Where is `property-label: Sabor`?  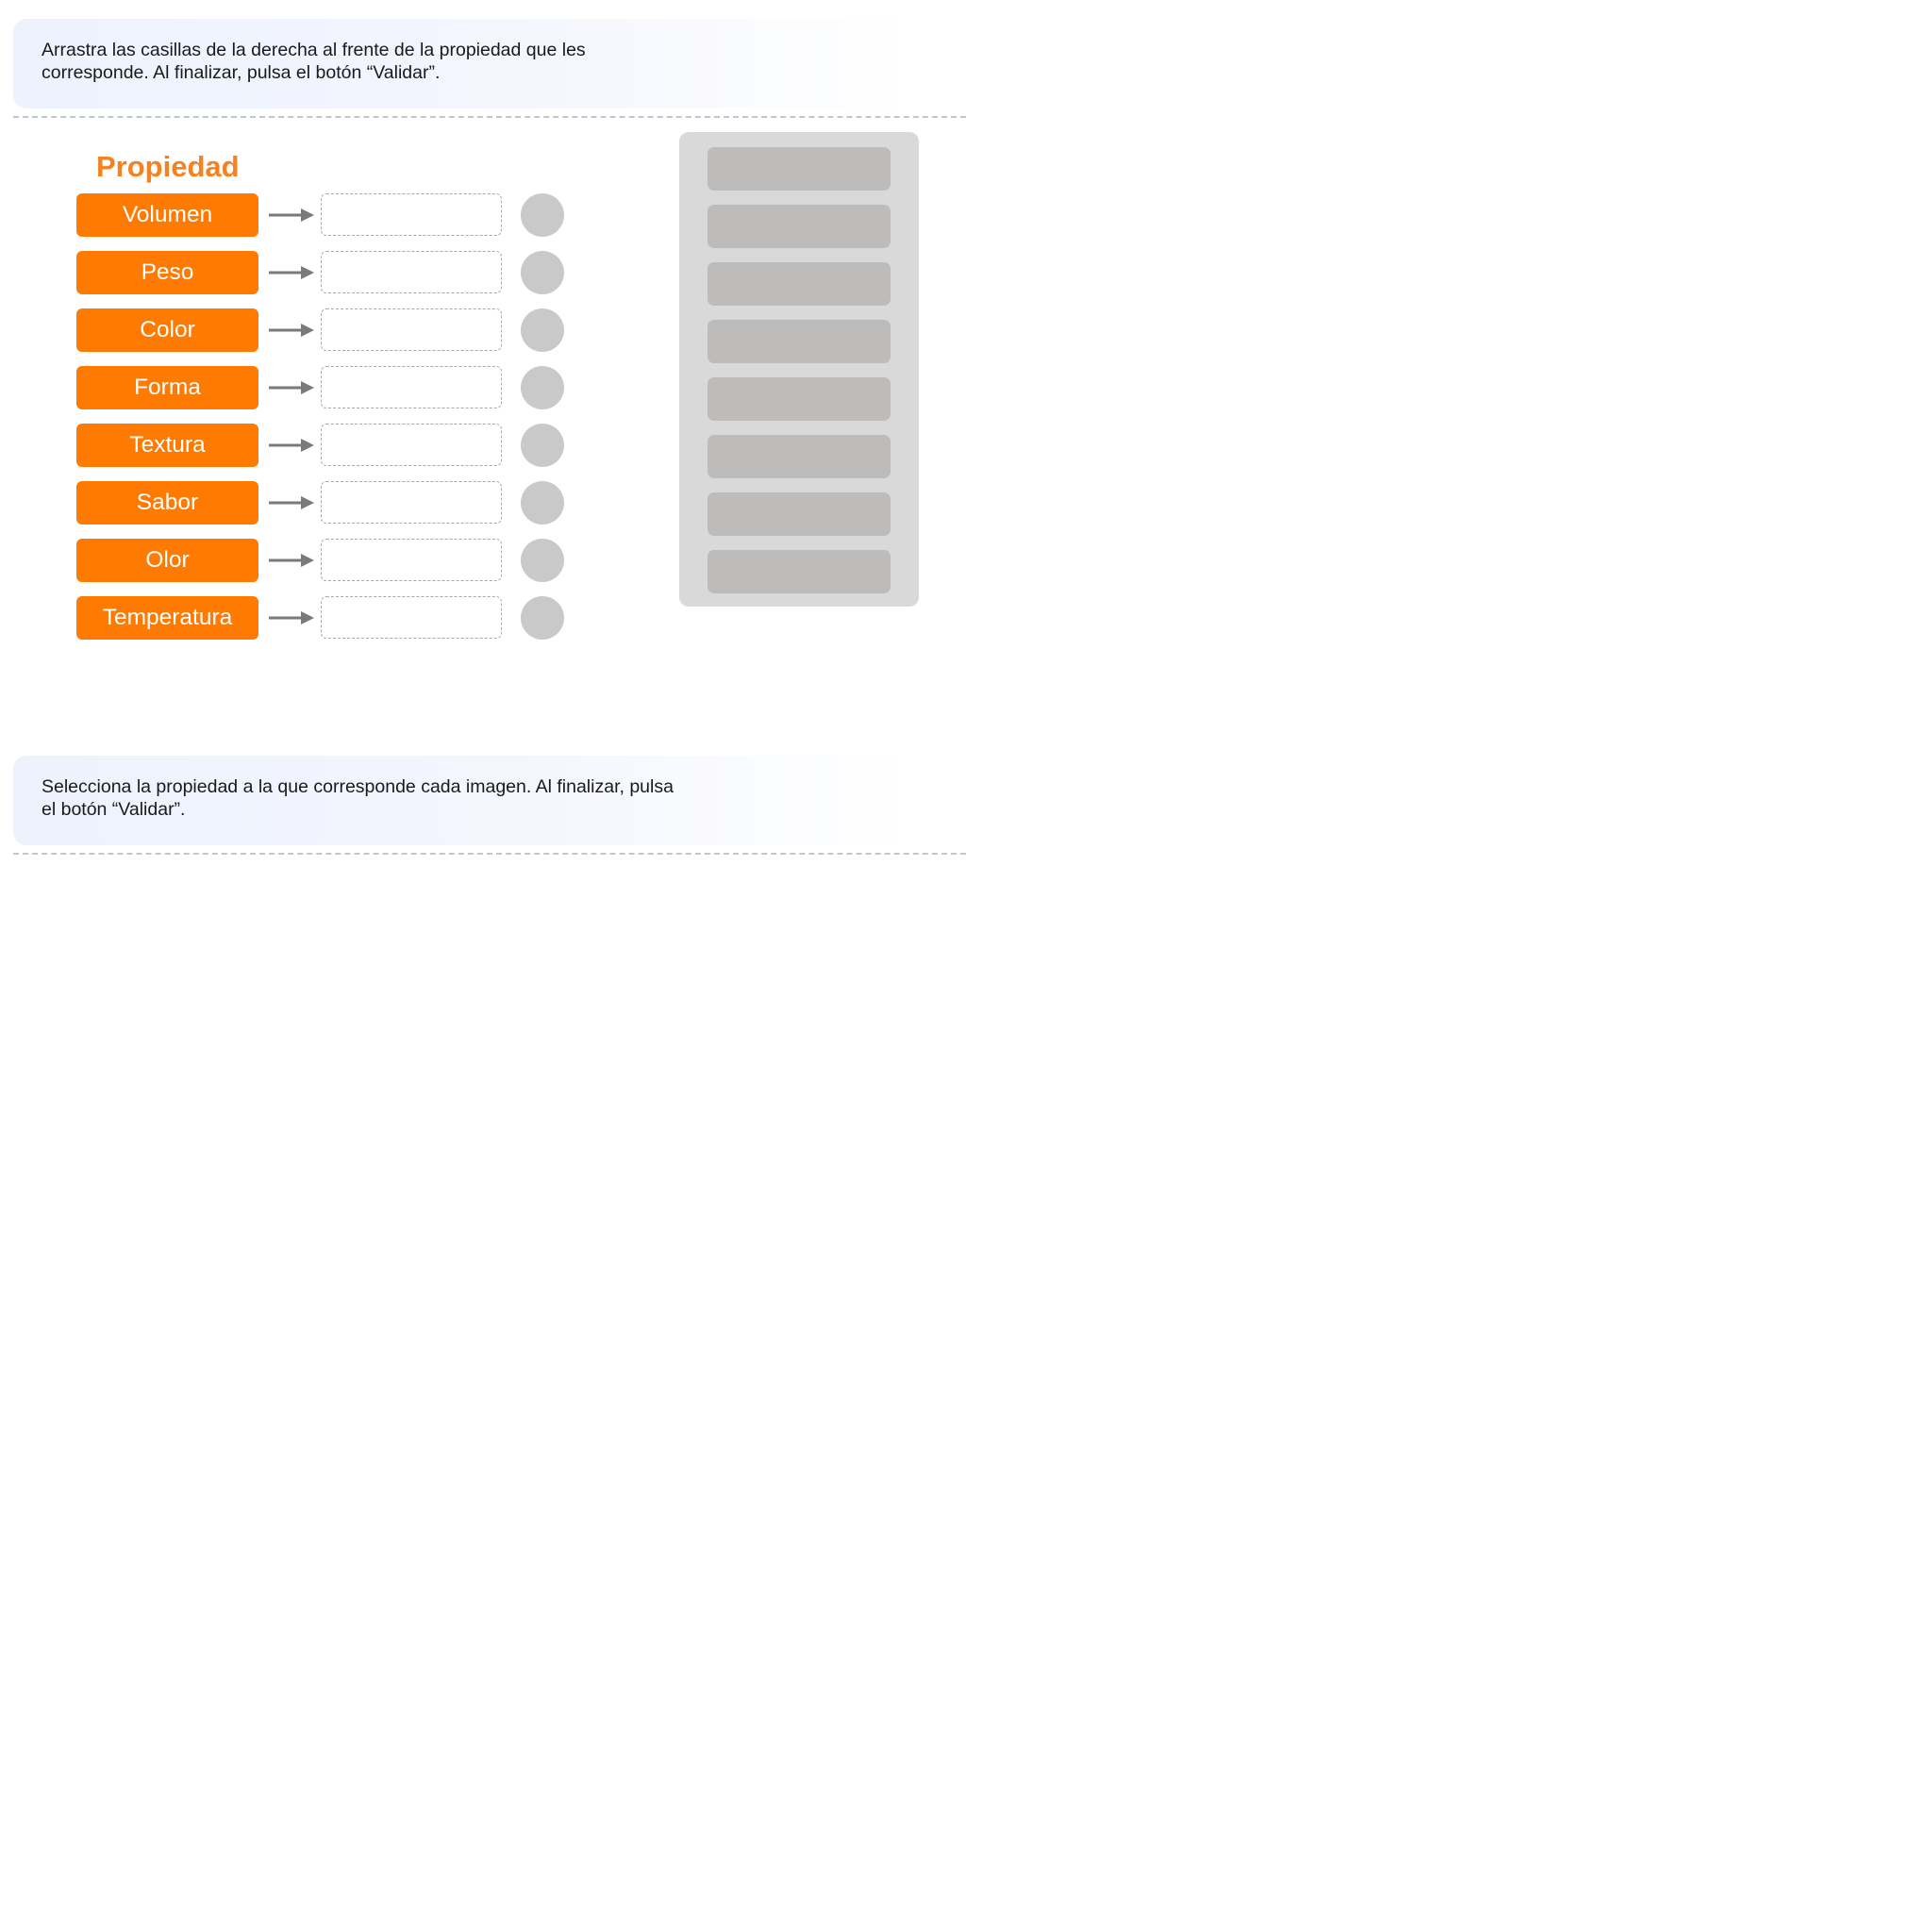
property-label: Sabor is located at coordinates (167, 503).